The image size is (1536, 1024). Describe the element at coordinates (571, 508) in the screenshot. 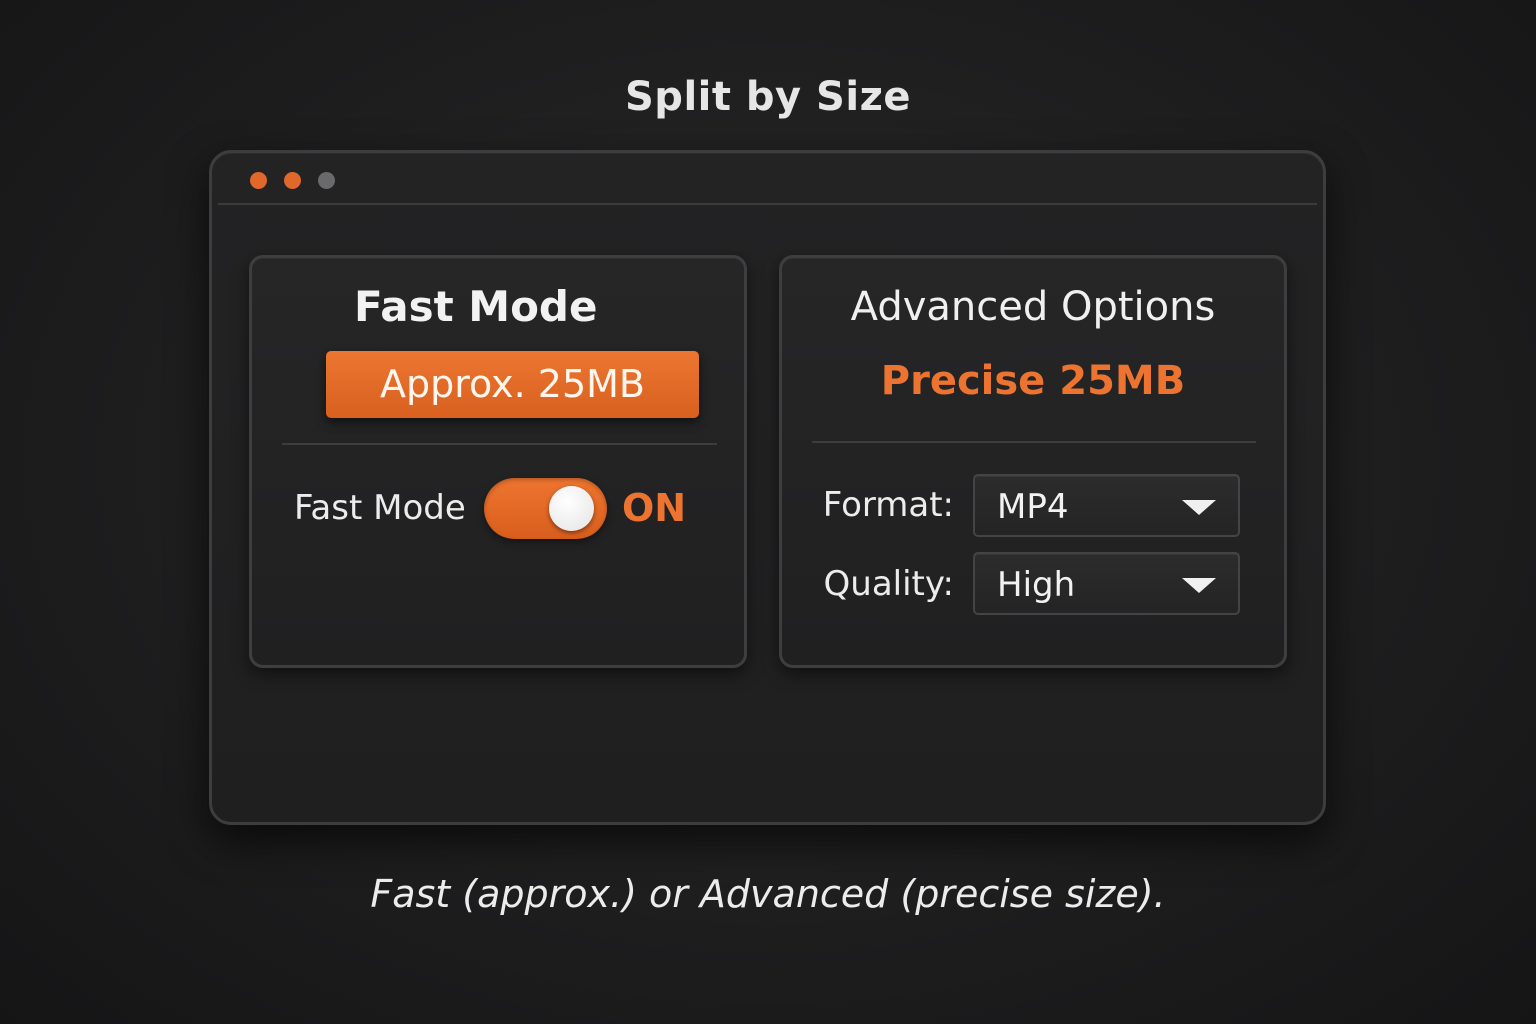

I see `toggle-knob` at that location.